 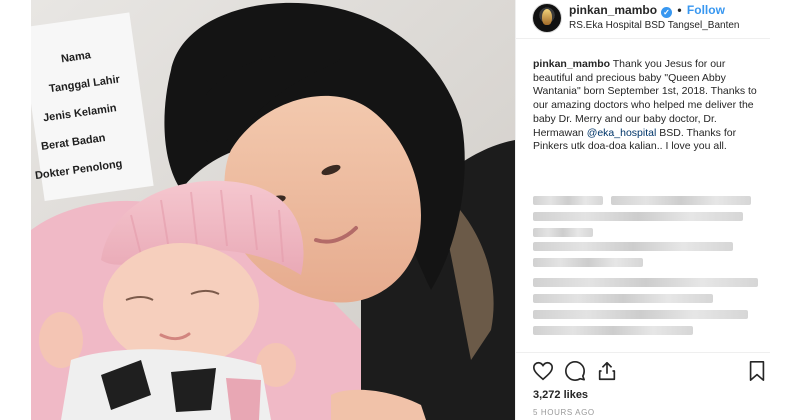 What do you see at coordinates (622, 133) in the screenshot?
I see `caption-mention-link: @eka_hospital` at bounding box center [622, 133].